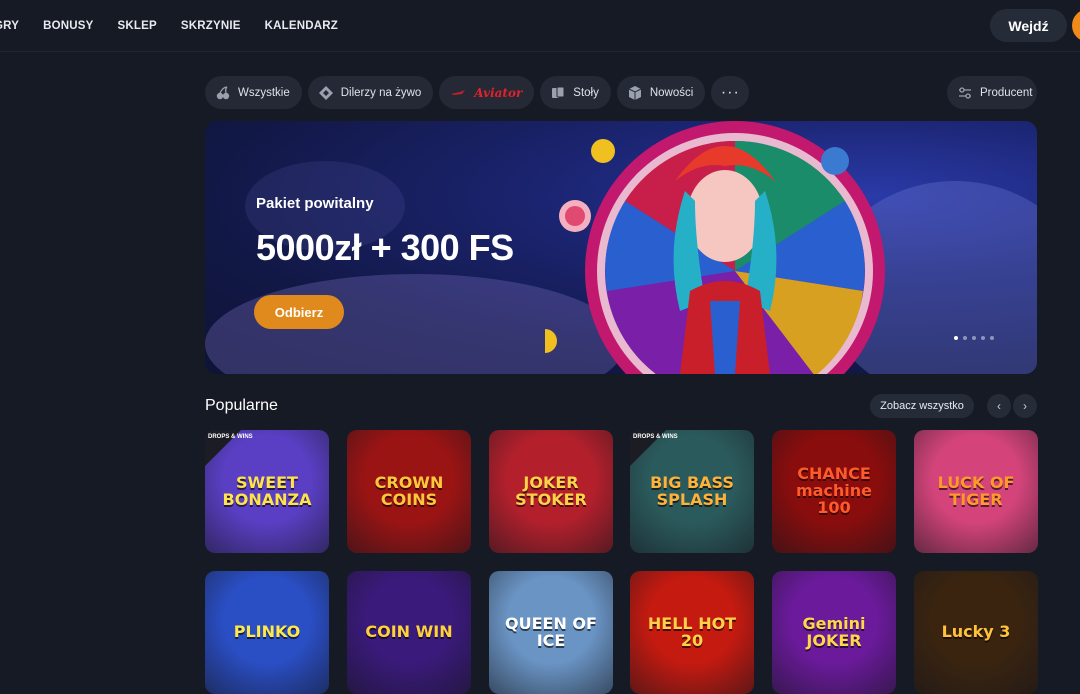  I want to click on main-nav: GRY BONUSY SKLEP SKRZYNIE KALENDARZ, so click(169, 26).